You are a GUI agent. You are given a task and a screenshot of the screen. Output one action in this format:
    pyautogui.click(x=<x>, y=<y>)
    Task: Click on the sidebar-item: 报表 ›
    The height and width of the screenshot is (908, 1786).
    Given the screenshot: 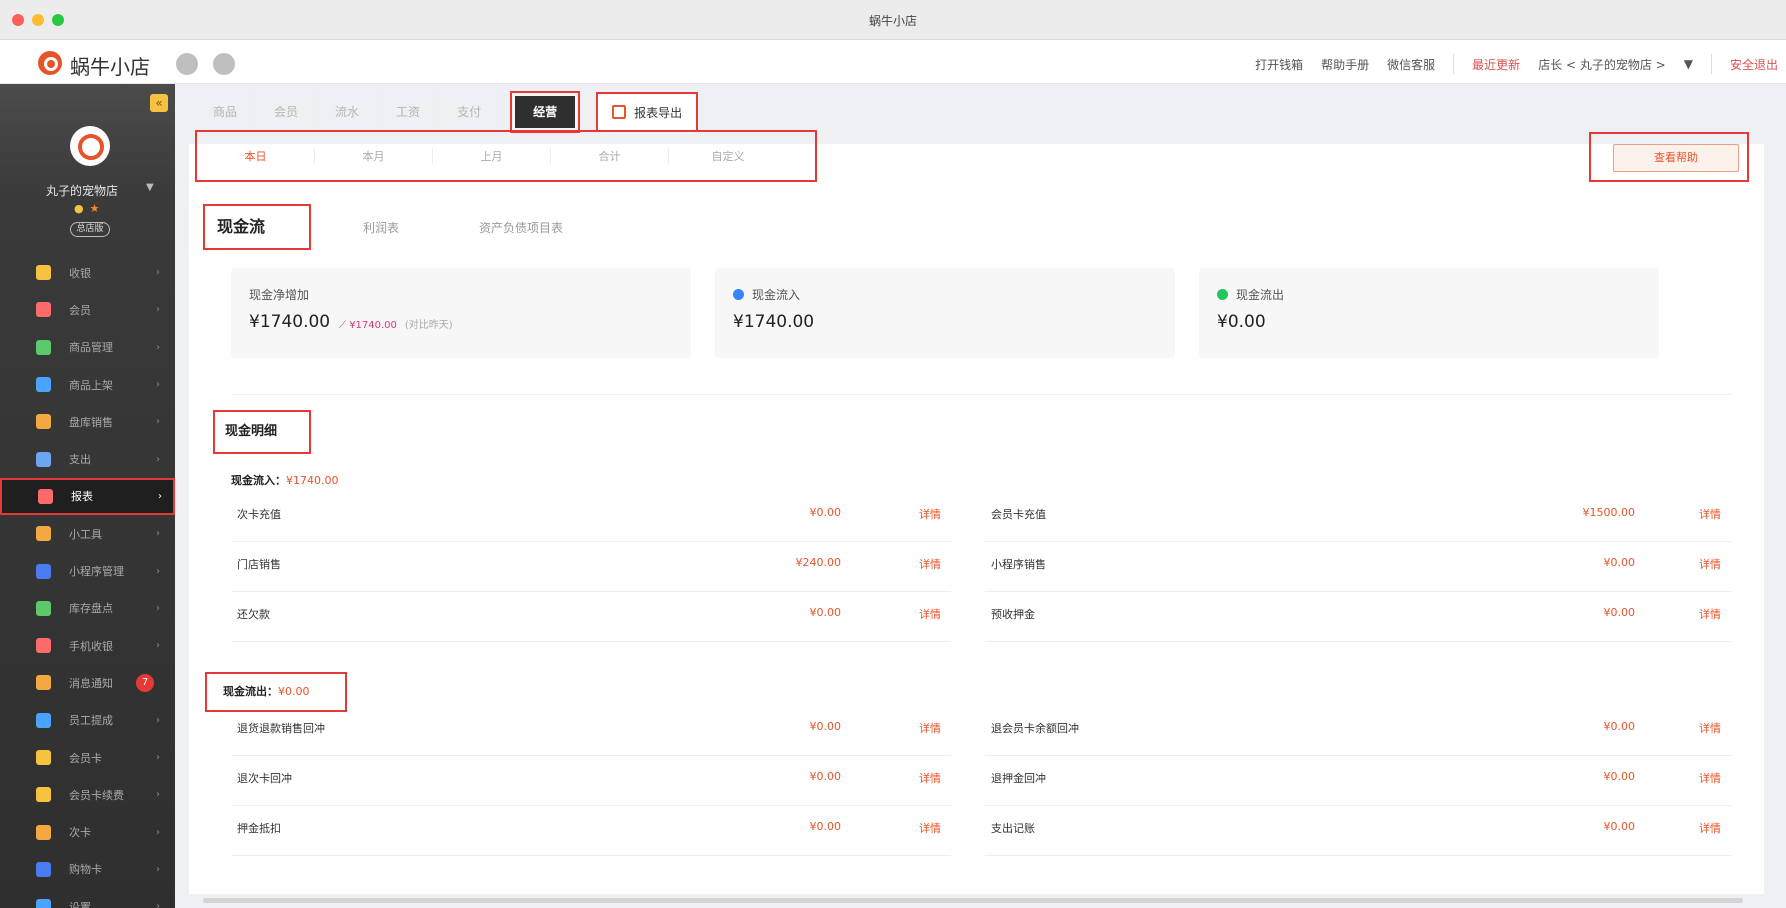 What is the action you would take?
    pyautogui.click(x=87, y=496)
    